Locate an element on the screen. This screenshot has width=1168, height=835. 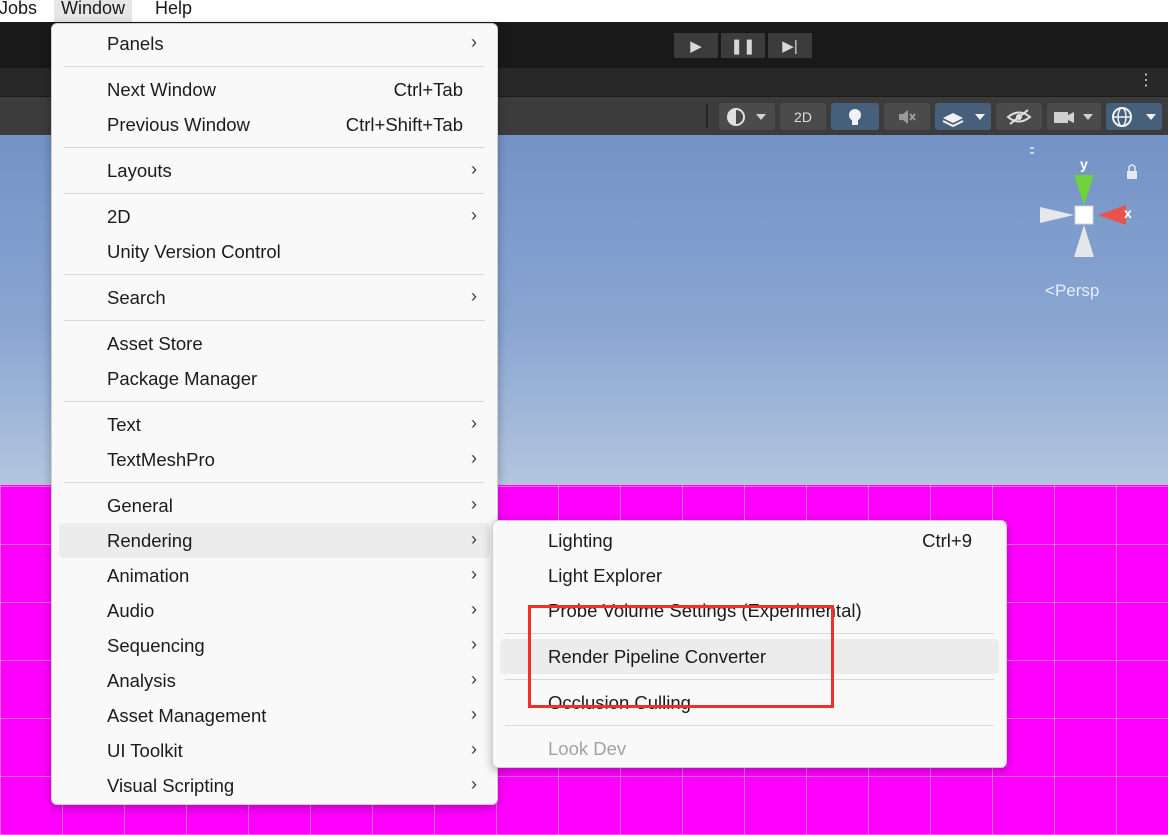
menubar-window: Window is located at coordinates (93, 11).